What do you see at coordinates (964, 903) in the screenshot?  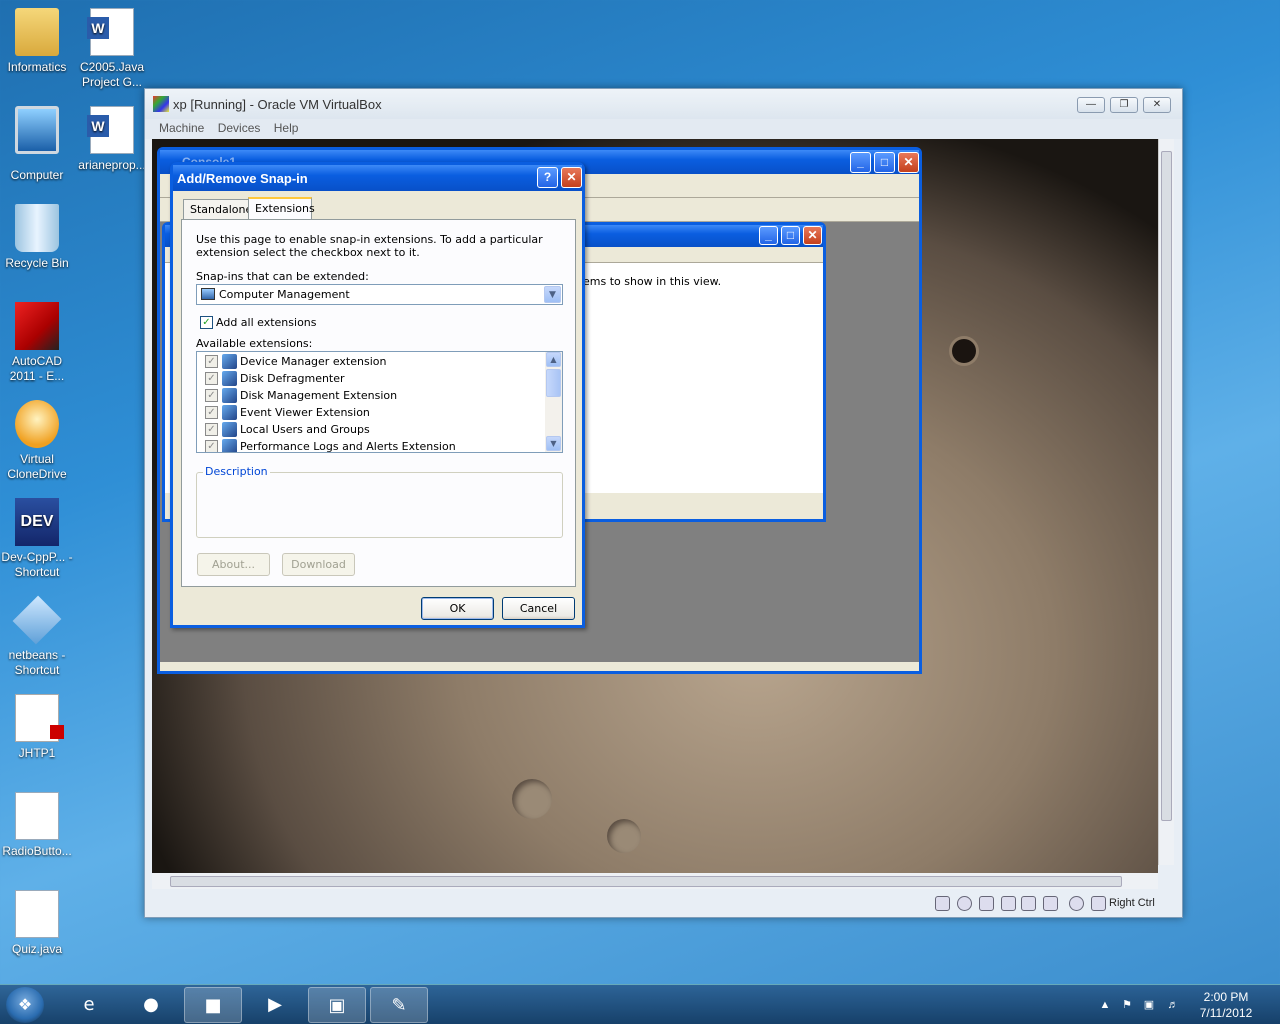 I see `cd-icon` at bounding box center [964, 903].